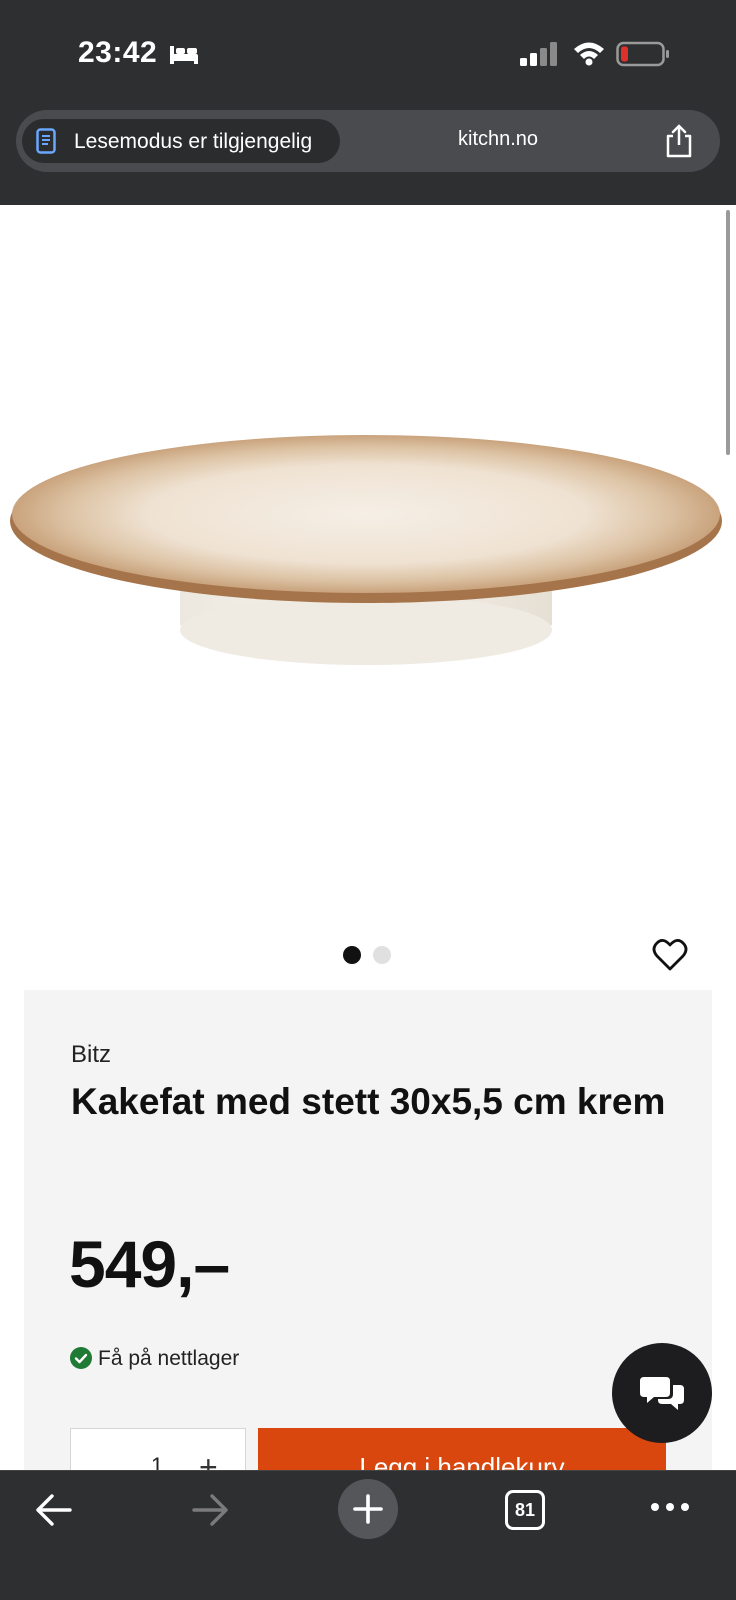 The height and width of the screenshot is (1600, 736). I want to click on cake-stand-plate-image, so click(366, 550).